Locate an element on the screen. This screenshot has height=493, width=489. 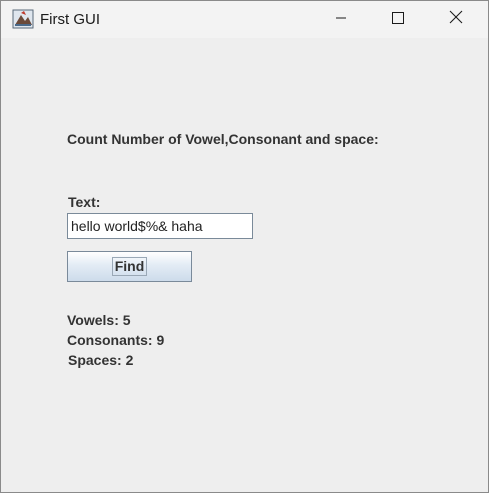
close-button is located at coordinates (456, 19).